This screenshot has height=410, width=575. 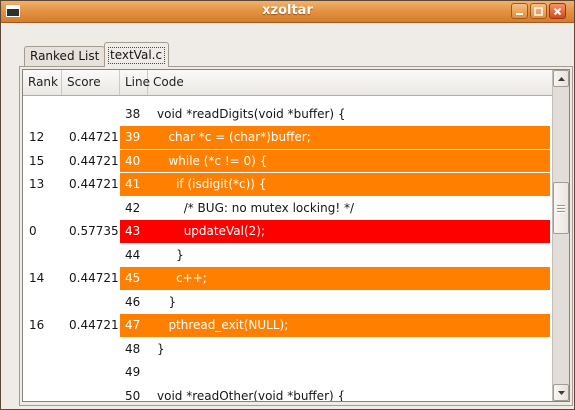 I want to click on score-cell: 0.57735, so click(x=94, y=231).